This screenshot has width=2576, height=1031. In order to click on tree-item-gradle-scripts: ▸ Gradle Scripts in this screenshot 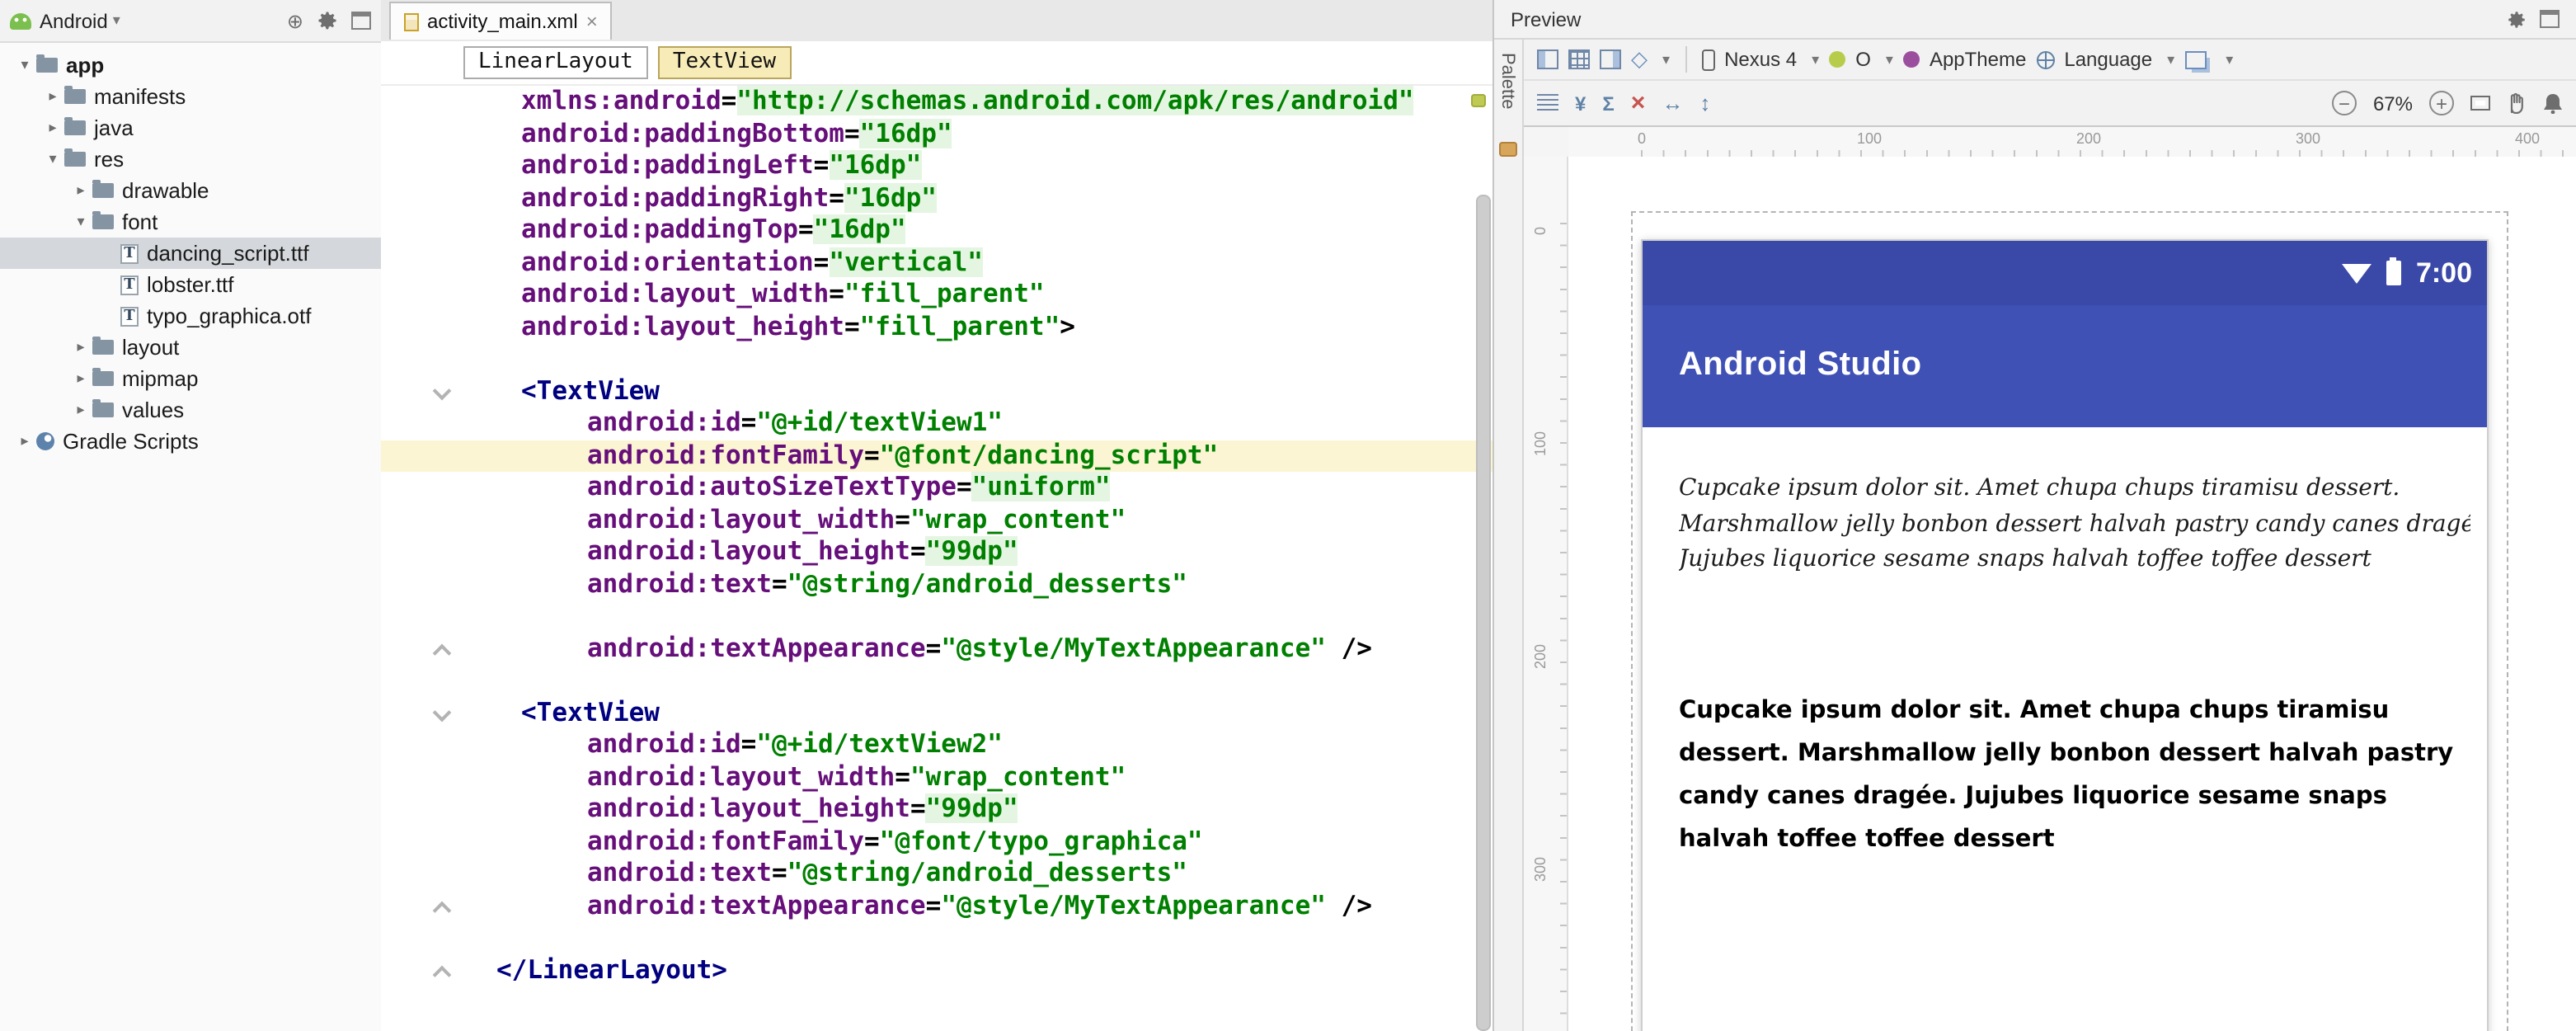, I will do `click(190, 441)`.